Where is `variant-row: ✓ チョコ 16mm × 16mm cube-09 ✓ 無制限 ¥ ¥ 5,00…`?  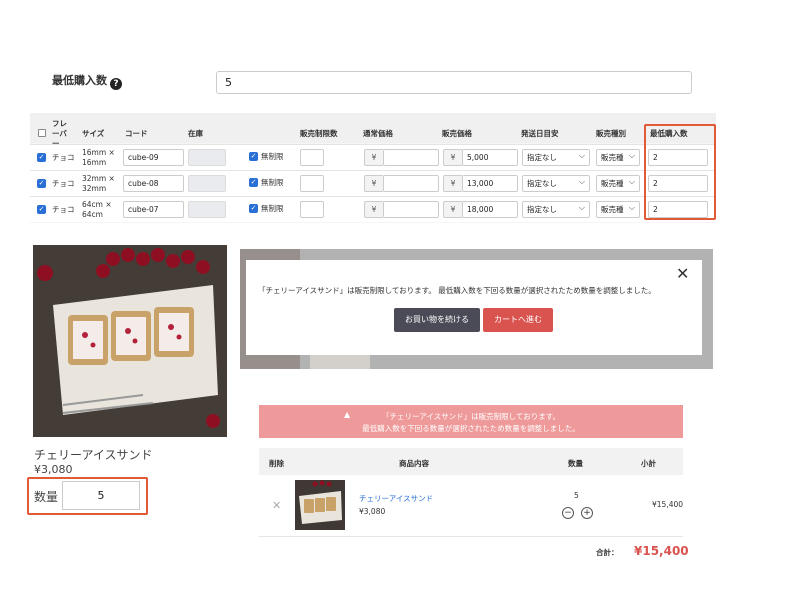
variant-row: ✓ チョコ 16mm × 16mm cube-09 ✓ 無制限 ¥ ¥ 5,00… is located at coordinates (373, 157).